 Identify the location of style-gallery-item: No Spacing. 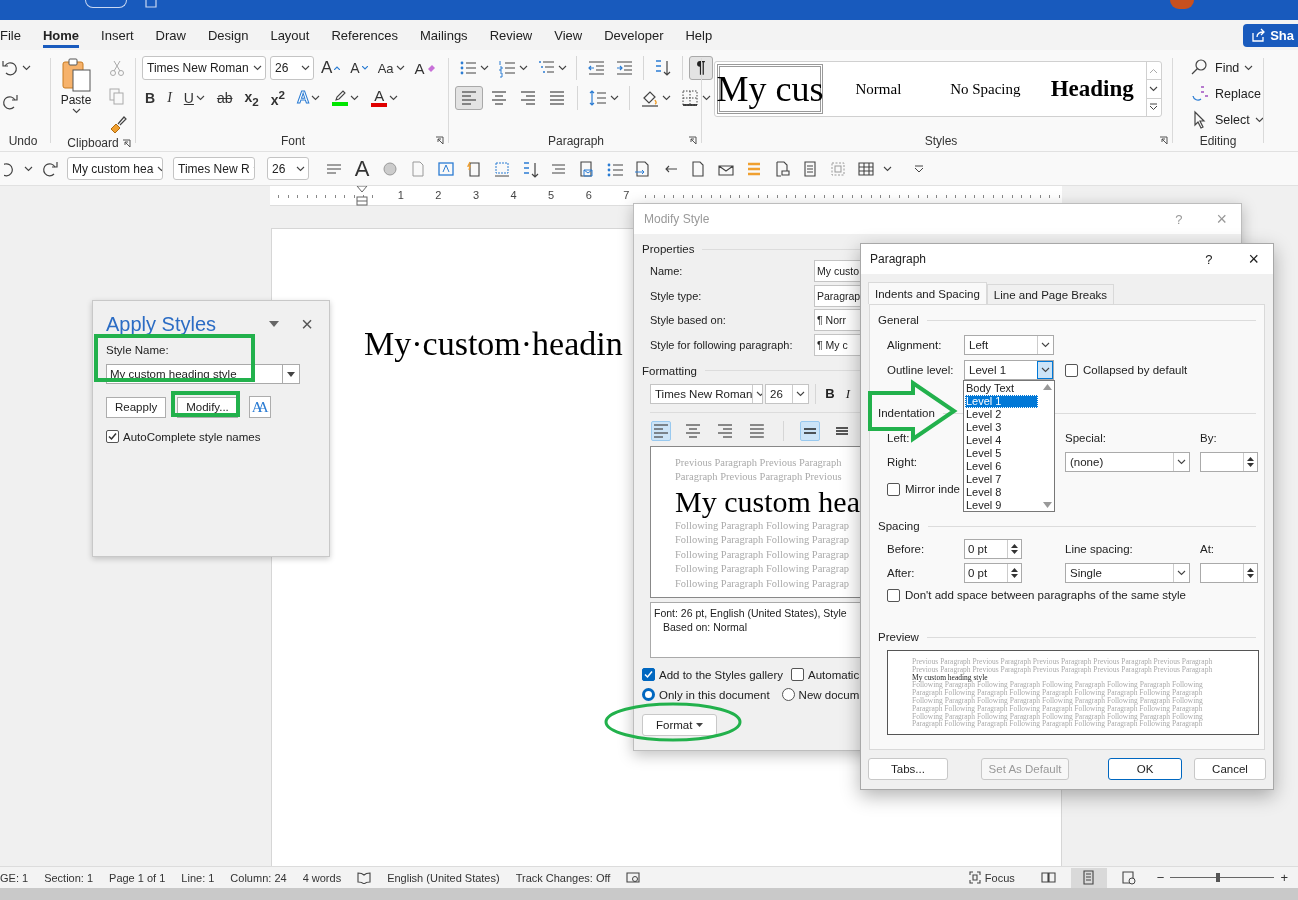
(985, 89).